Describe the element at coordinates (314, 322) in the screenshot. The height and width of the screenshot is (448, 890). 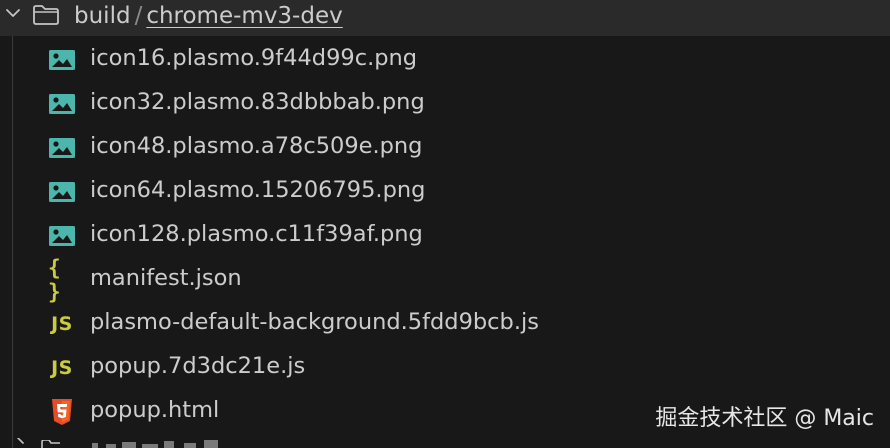
I see `file-name: plasmo-default-background.5fdd9bcb.js` at that location.